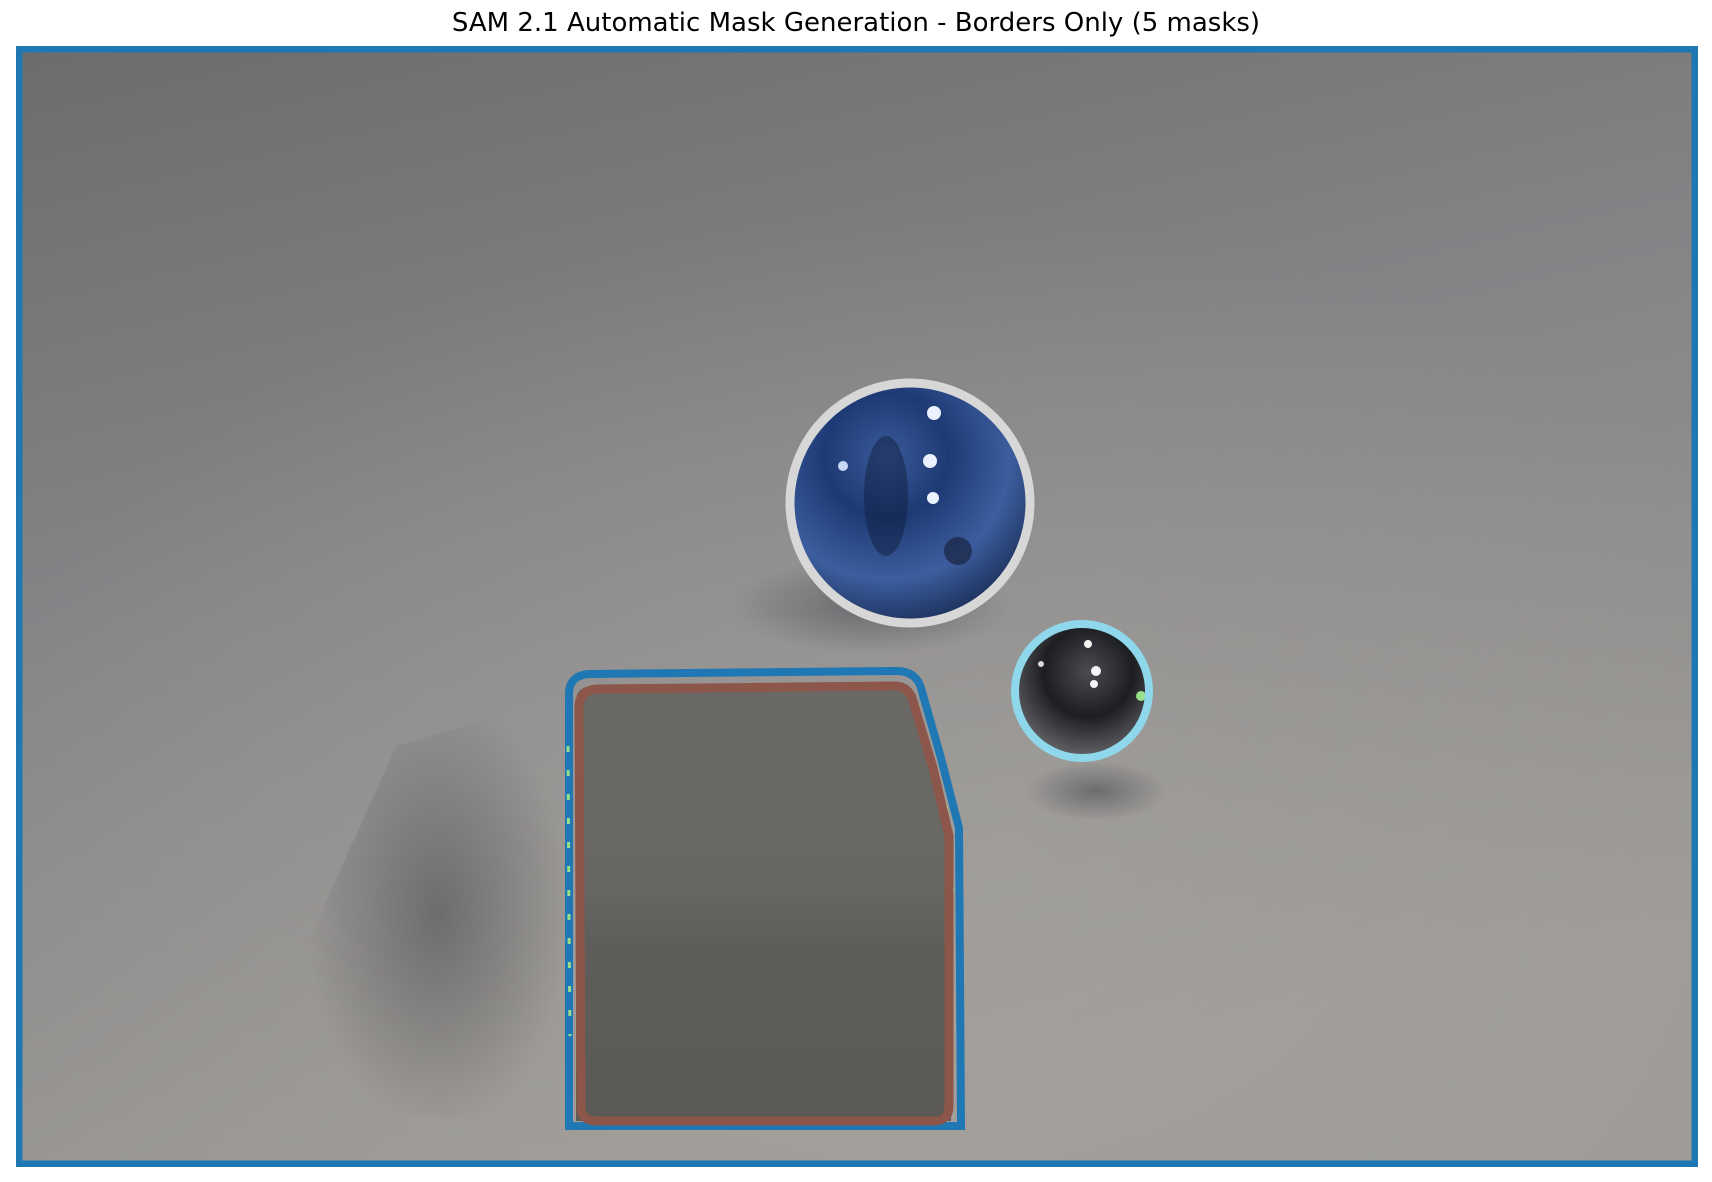 Image resolution: width=1712 pixels, height=1182 pixels. Describe the element at coordinates (763, 902) in the screenshot. I see `cube` at that location.